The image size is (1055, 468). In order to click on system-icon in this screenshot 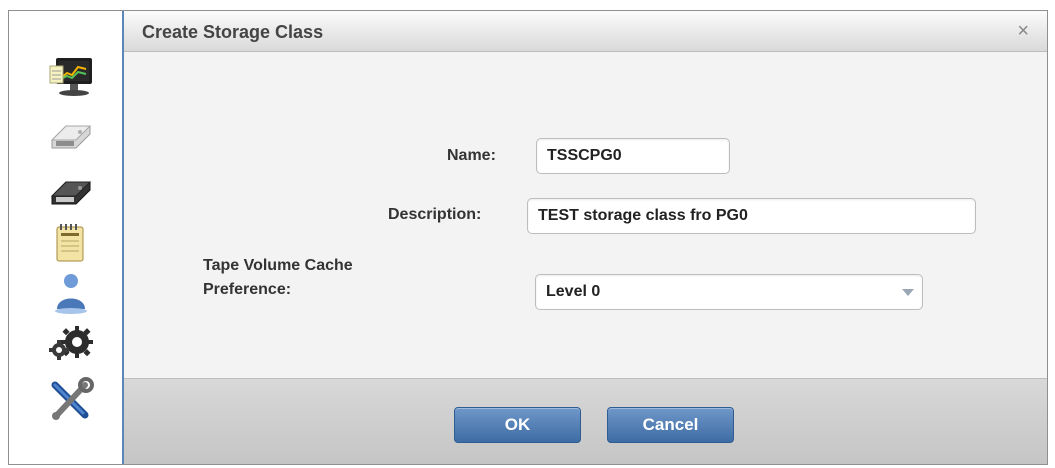, I will do `click(71, 136)`.